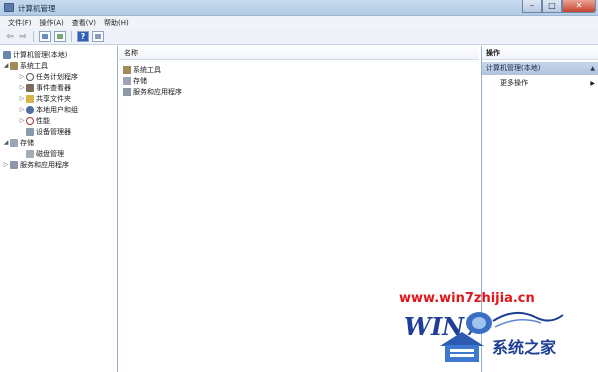  I want to click on list-item: 存储, so click(135, 80).